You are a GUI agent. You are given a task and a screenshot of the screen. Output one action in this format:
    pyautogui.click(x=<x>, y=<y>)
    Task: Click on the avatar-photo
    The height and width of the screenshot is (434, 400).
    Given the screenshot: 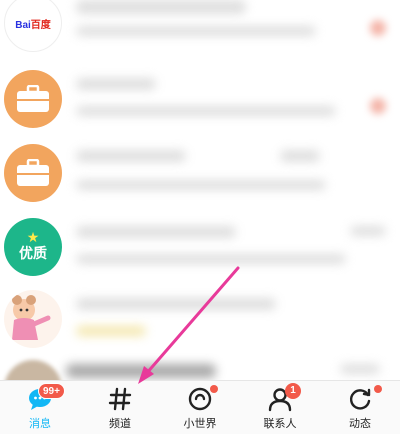 What is the action you would take?
    pyautogui.click(x=33, y=370)
    